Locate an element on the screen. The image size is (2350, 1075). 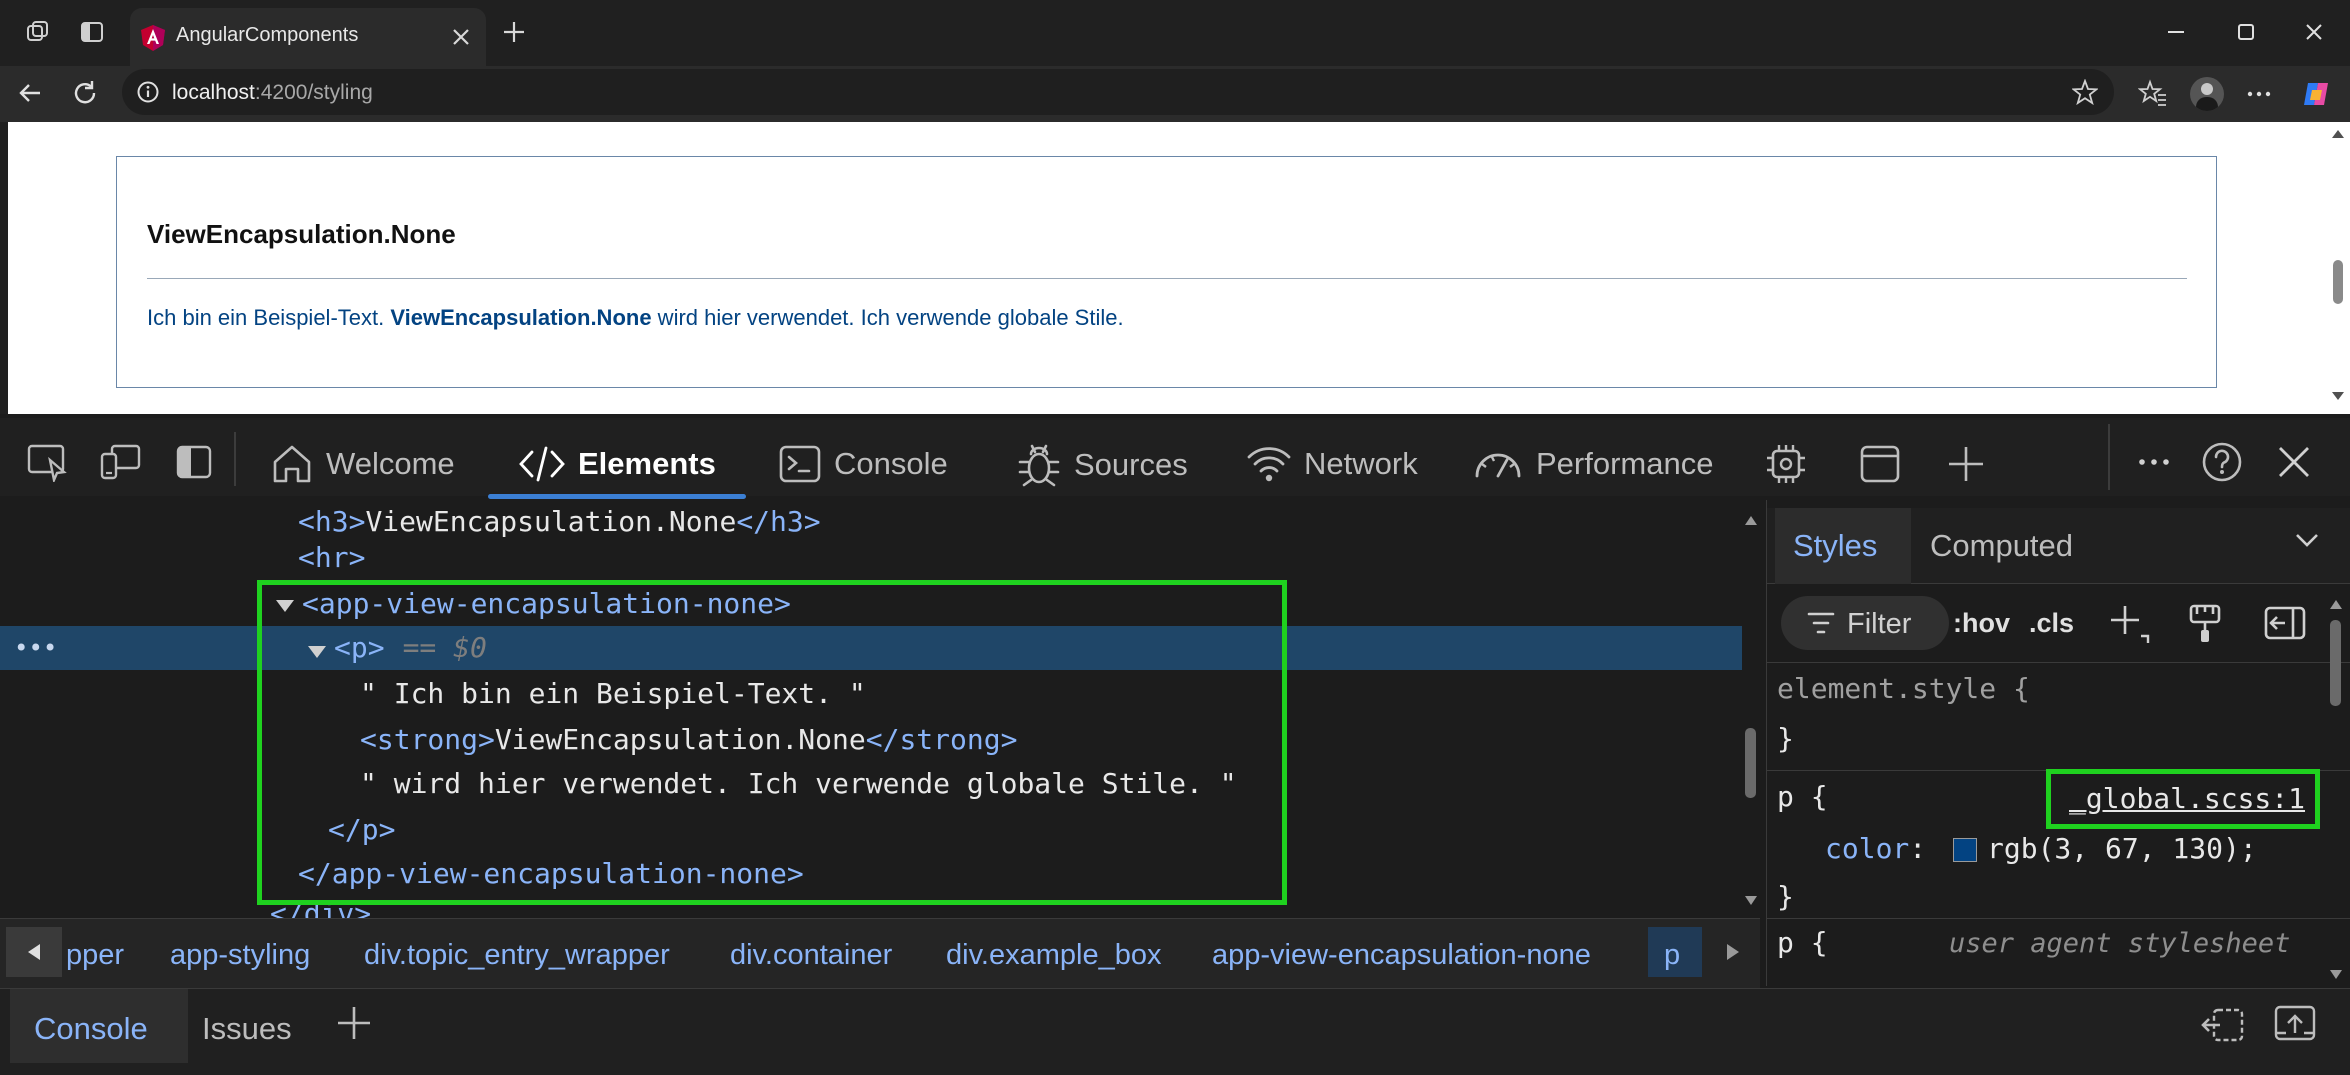
tab-sources: Sources is located at coordinates (1102, 465).